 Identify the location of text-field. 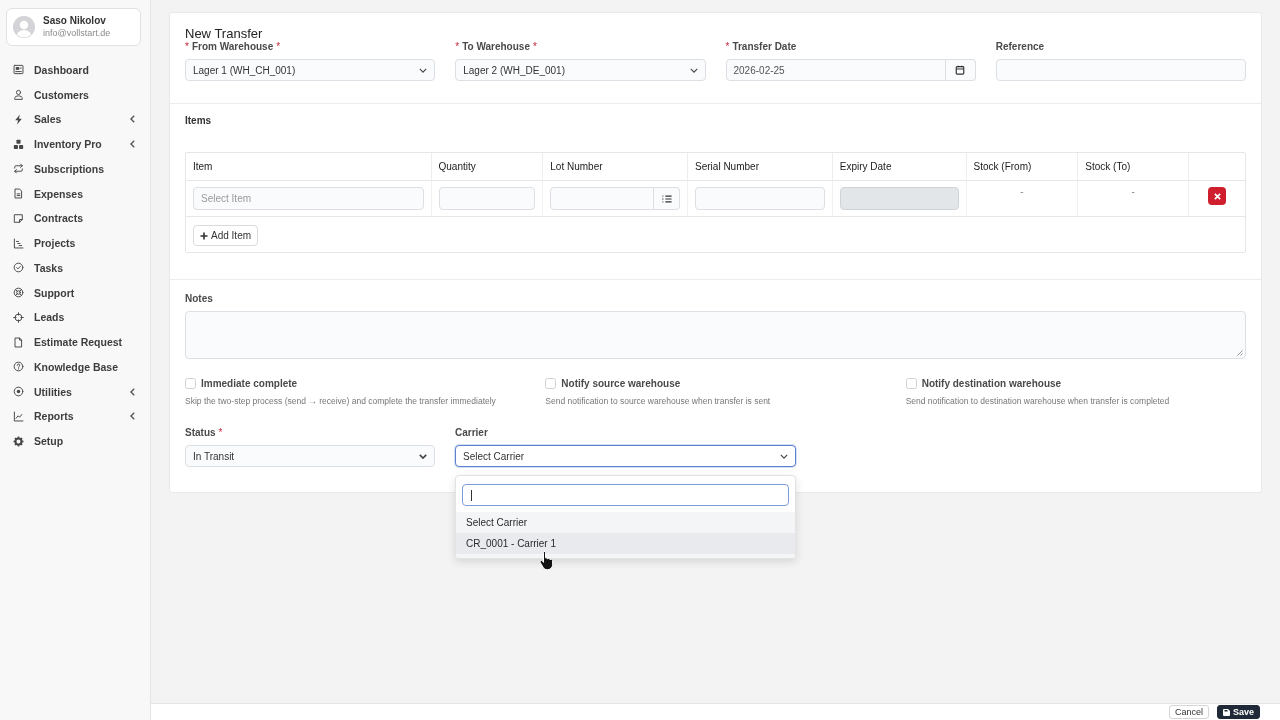
(1120, 70).